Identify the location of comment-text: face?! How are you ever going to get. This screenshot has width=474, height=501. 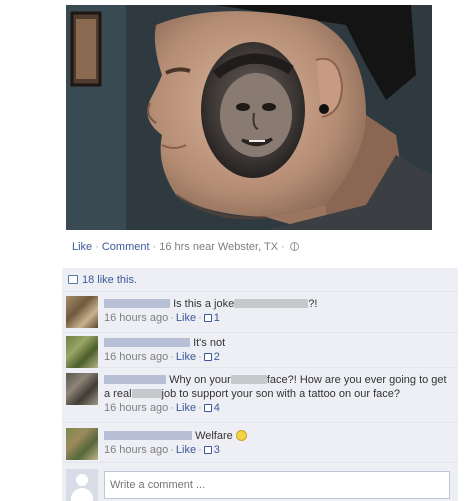
(356, 380).